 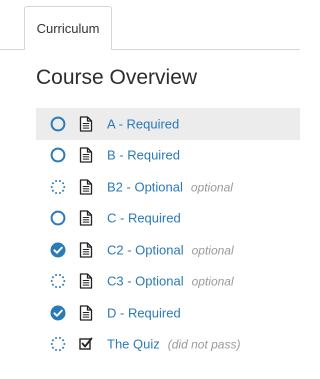 I want to click on list-item: C - Required, so click(x=168, y=219).